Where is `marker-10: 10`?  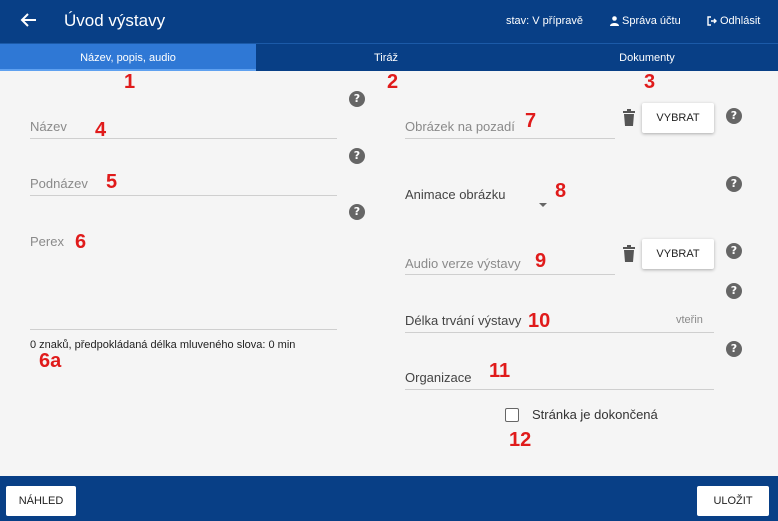 marker-10: 10 is located at coordinates (539, 321).